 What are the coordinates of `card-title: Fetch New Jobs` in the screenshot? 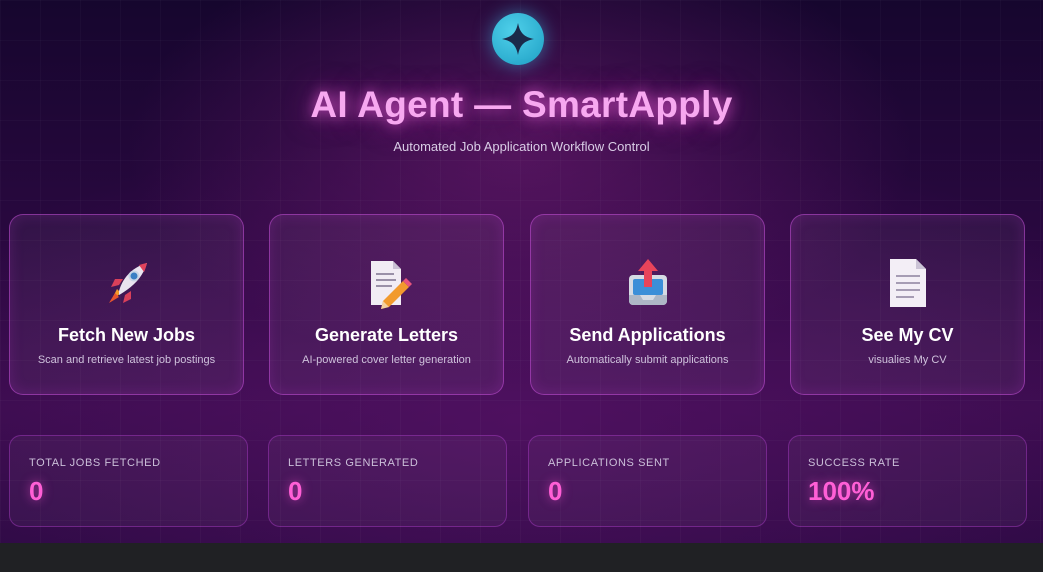 It's located at (126, 335).